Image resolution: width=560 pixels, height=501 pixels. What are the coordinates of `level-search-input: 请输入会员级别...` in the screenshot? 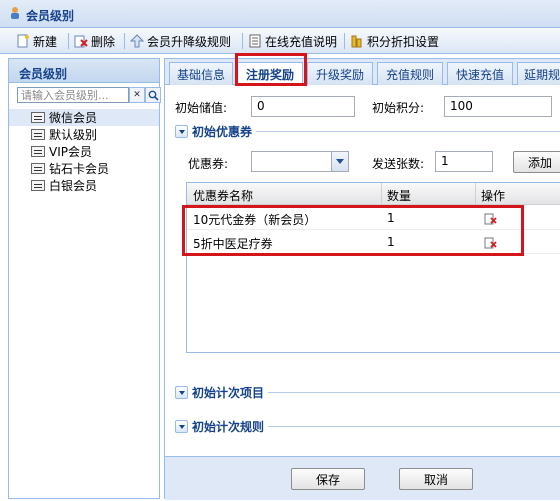 It's located at (73, 95).